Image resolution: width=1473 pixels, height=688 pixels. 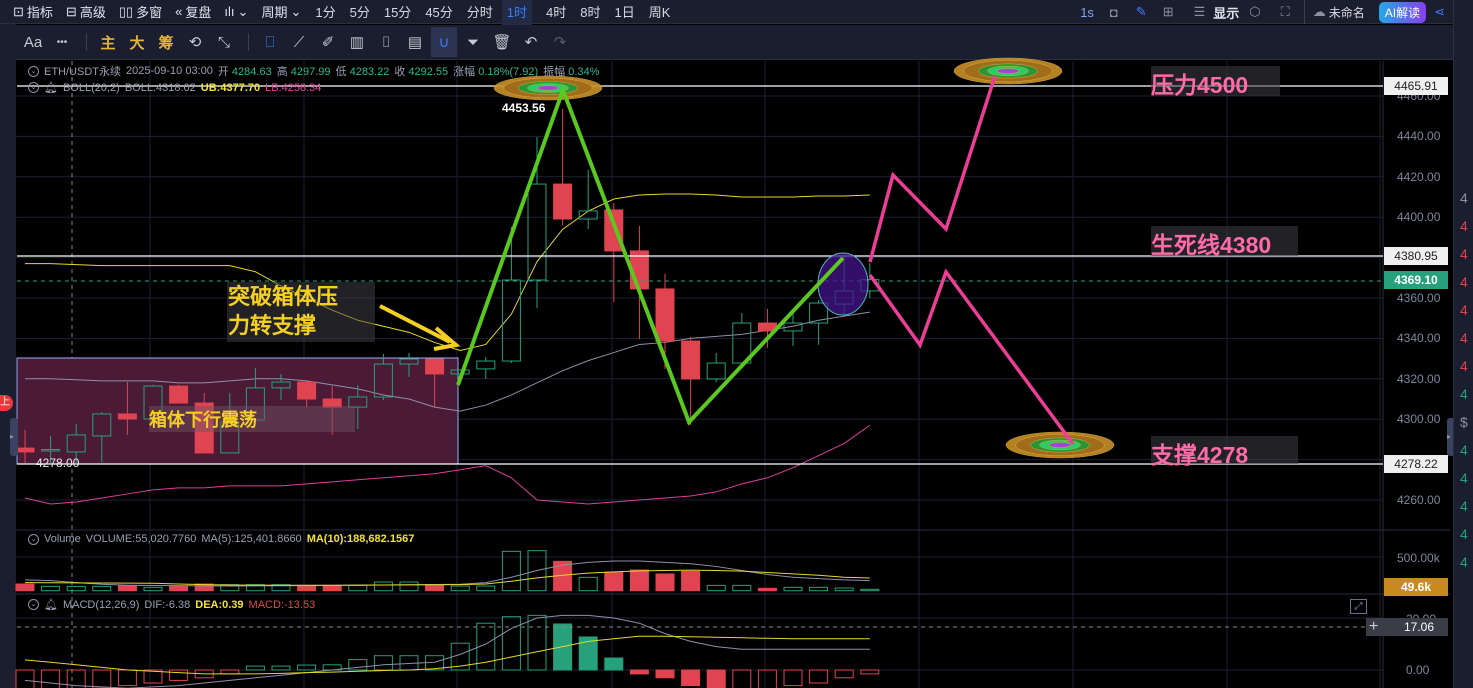 I want to click on support-price-tag: 4278.22, so click(x=1416, y=464).